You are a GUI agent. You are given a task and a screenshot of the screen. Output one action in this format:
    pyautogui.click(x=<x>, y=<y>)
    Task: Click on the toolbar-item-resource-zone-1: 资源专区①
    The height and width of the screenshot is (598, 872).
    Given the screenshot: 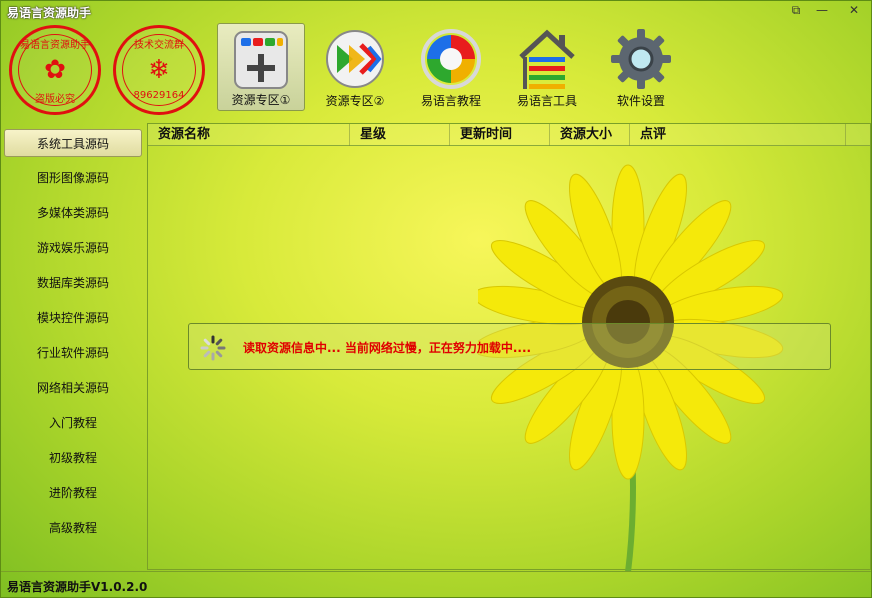 What is the action you would take?
    pyautogui.click(x=261, y=67)
    